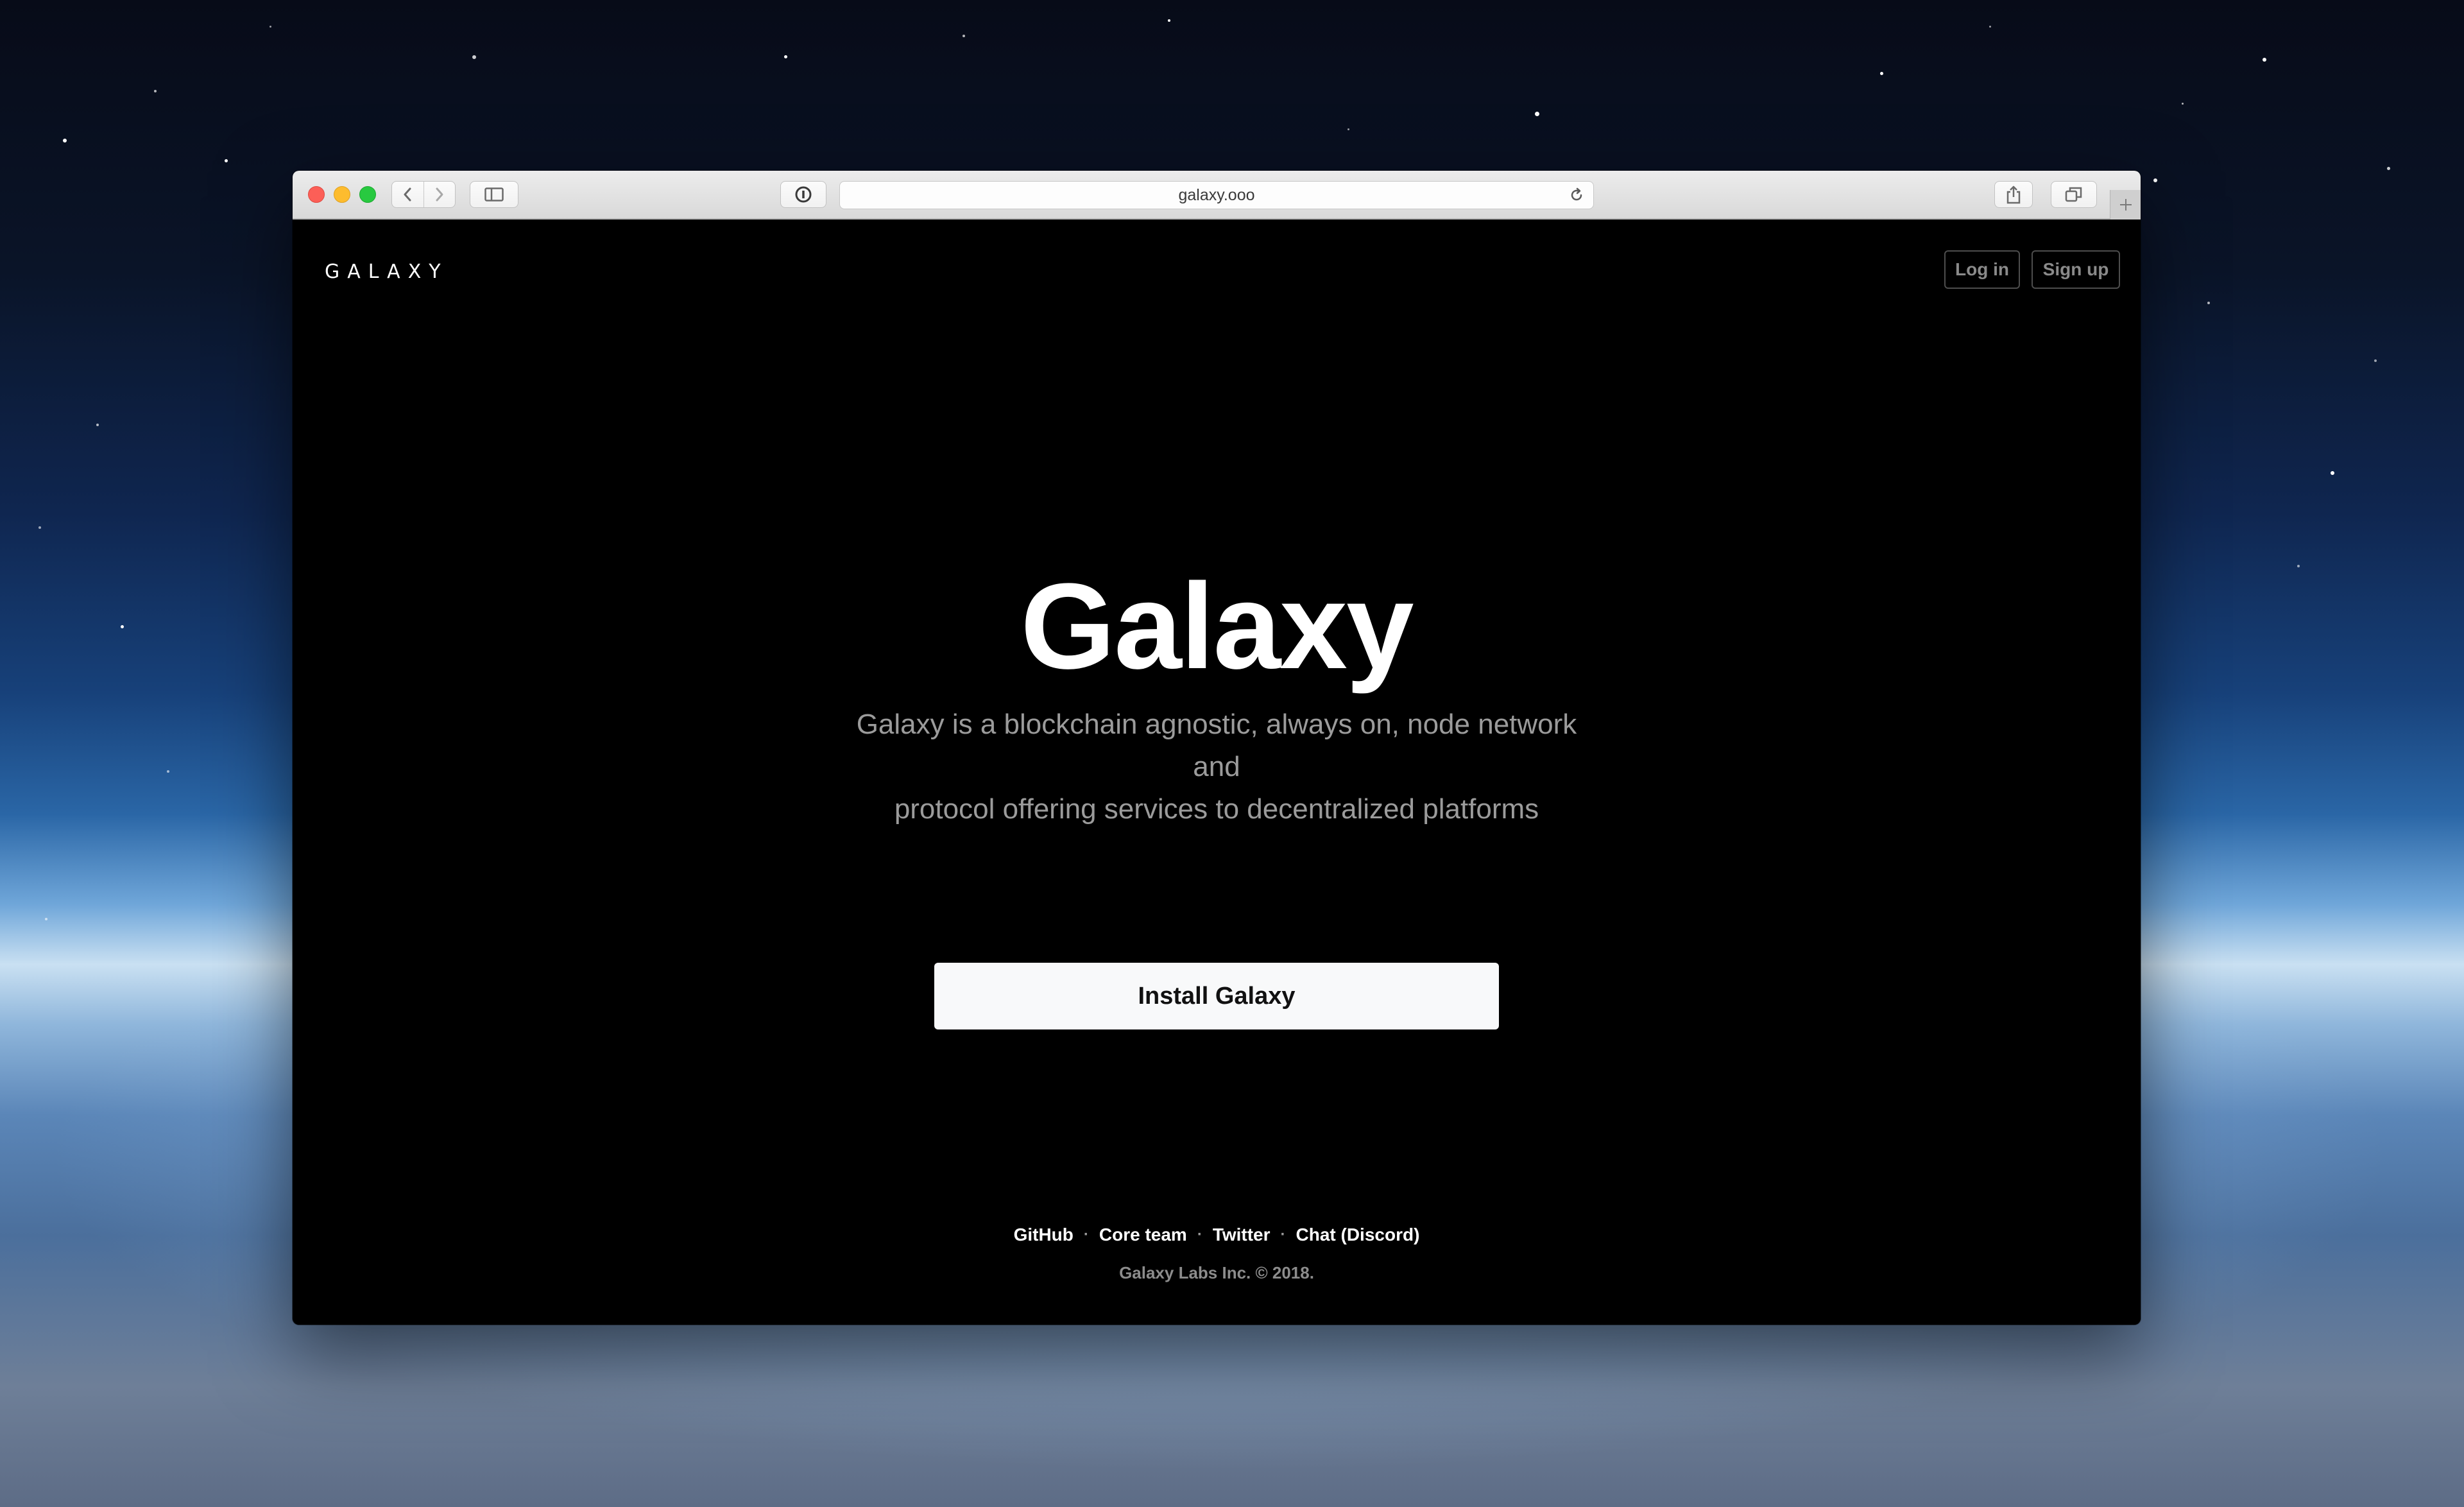  I want to click on address-bar: galaxy.ooo, so click(1217, 195).